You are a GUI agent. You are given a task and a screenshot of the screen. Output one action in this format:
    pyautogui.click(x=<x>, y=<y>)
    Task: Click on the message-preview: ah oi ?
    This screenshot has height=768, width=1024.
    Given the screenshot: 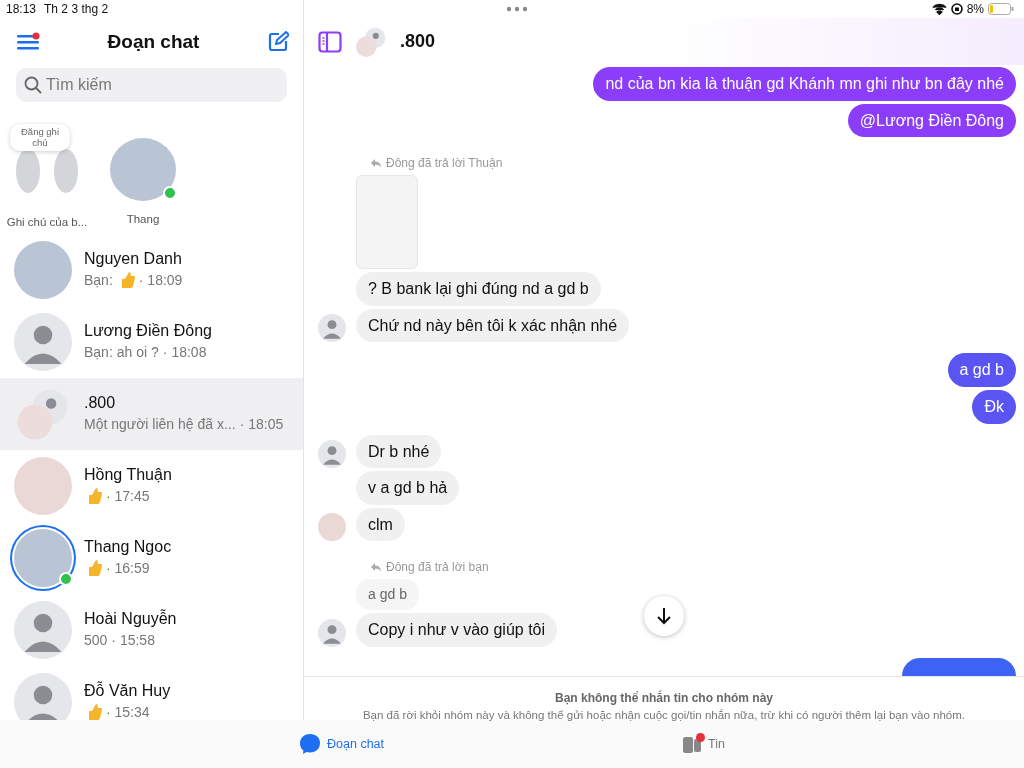 What is the action you would take?
    pyautogui.click(x=137, y=352)
    